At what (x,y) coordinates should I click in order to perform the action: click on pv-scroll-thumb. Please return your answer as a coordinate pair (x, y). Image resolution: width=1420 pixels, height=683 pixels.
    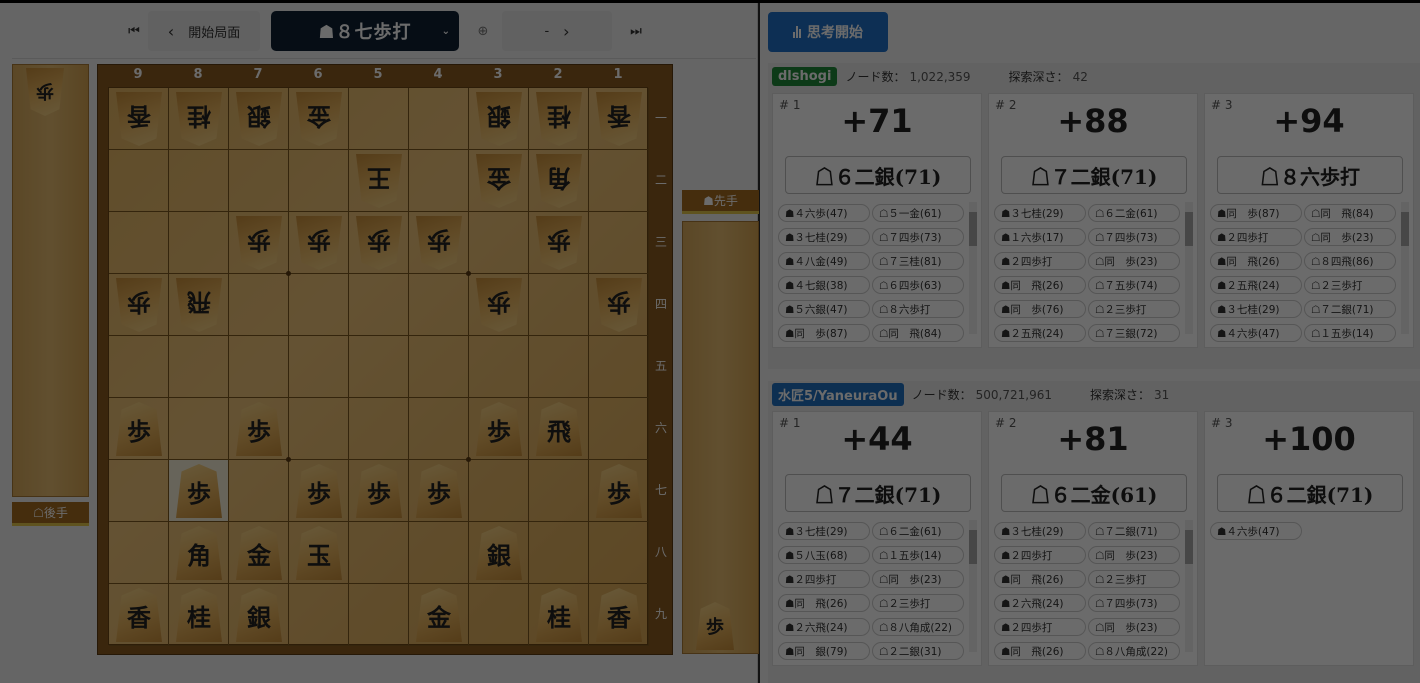
    Looking at the image, I should click on (973, 229).